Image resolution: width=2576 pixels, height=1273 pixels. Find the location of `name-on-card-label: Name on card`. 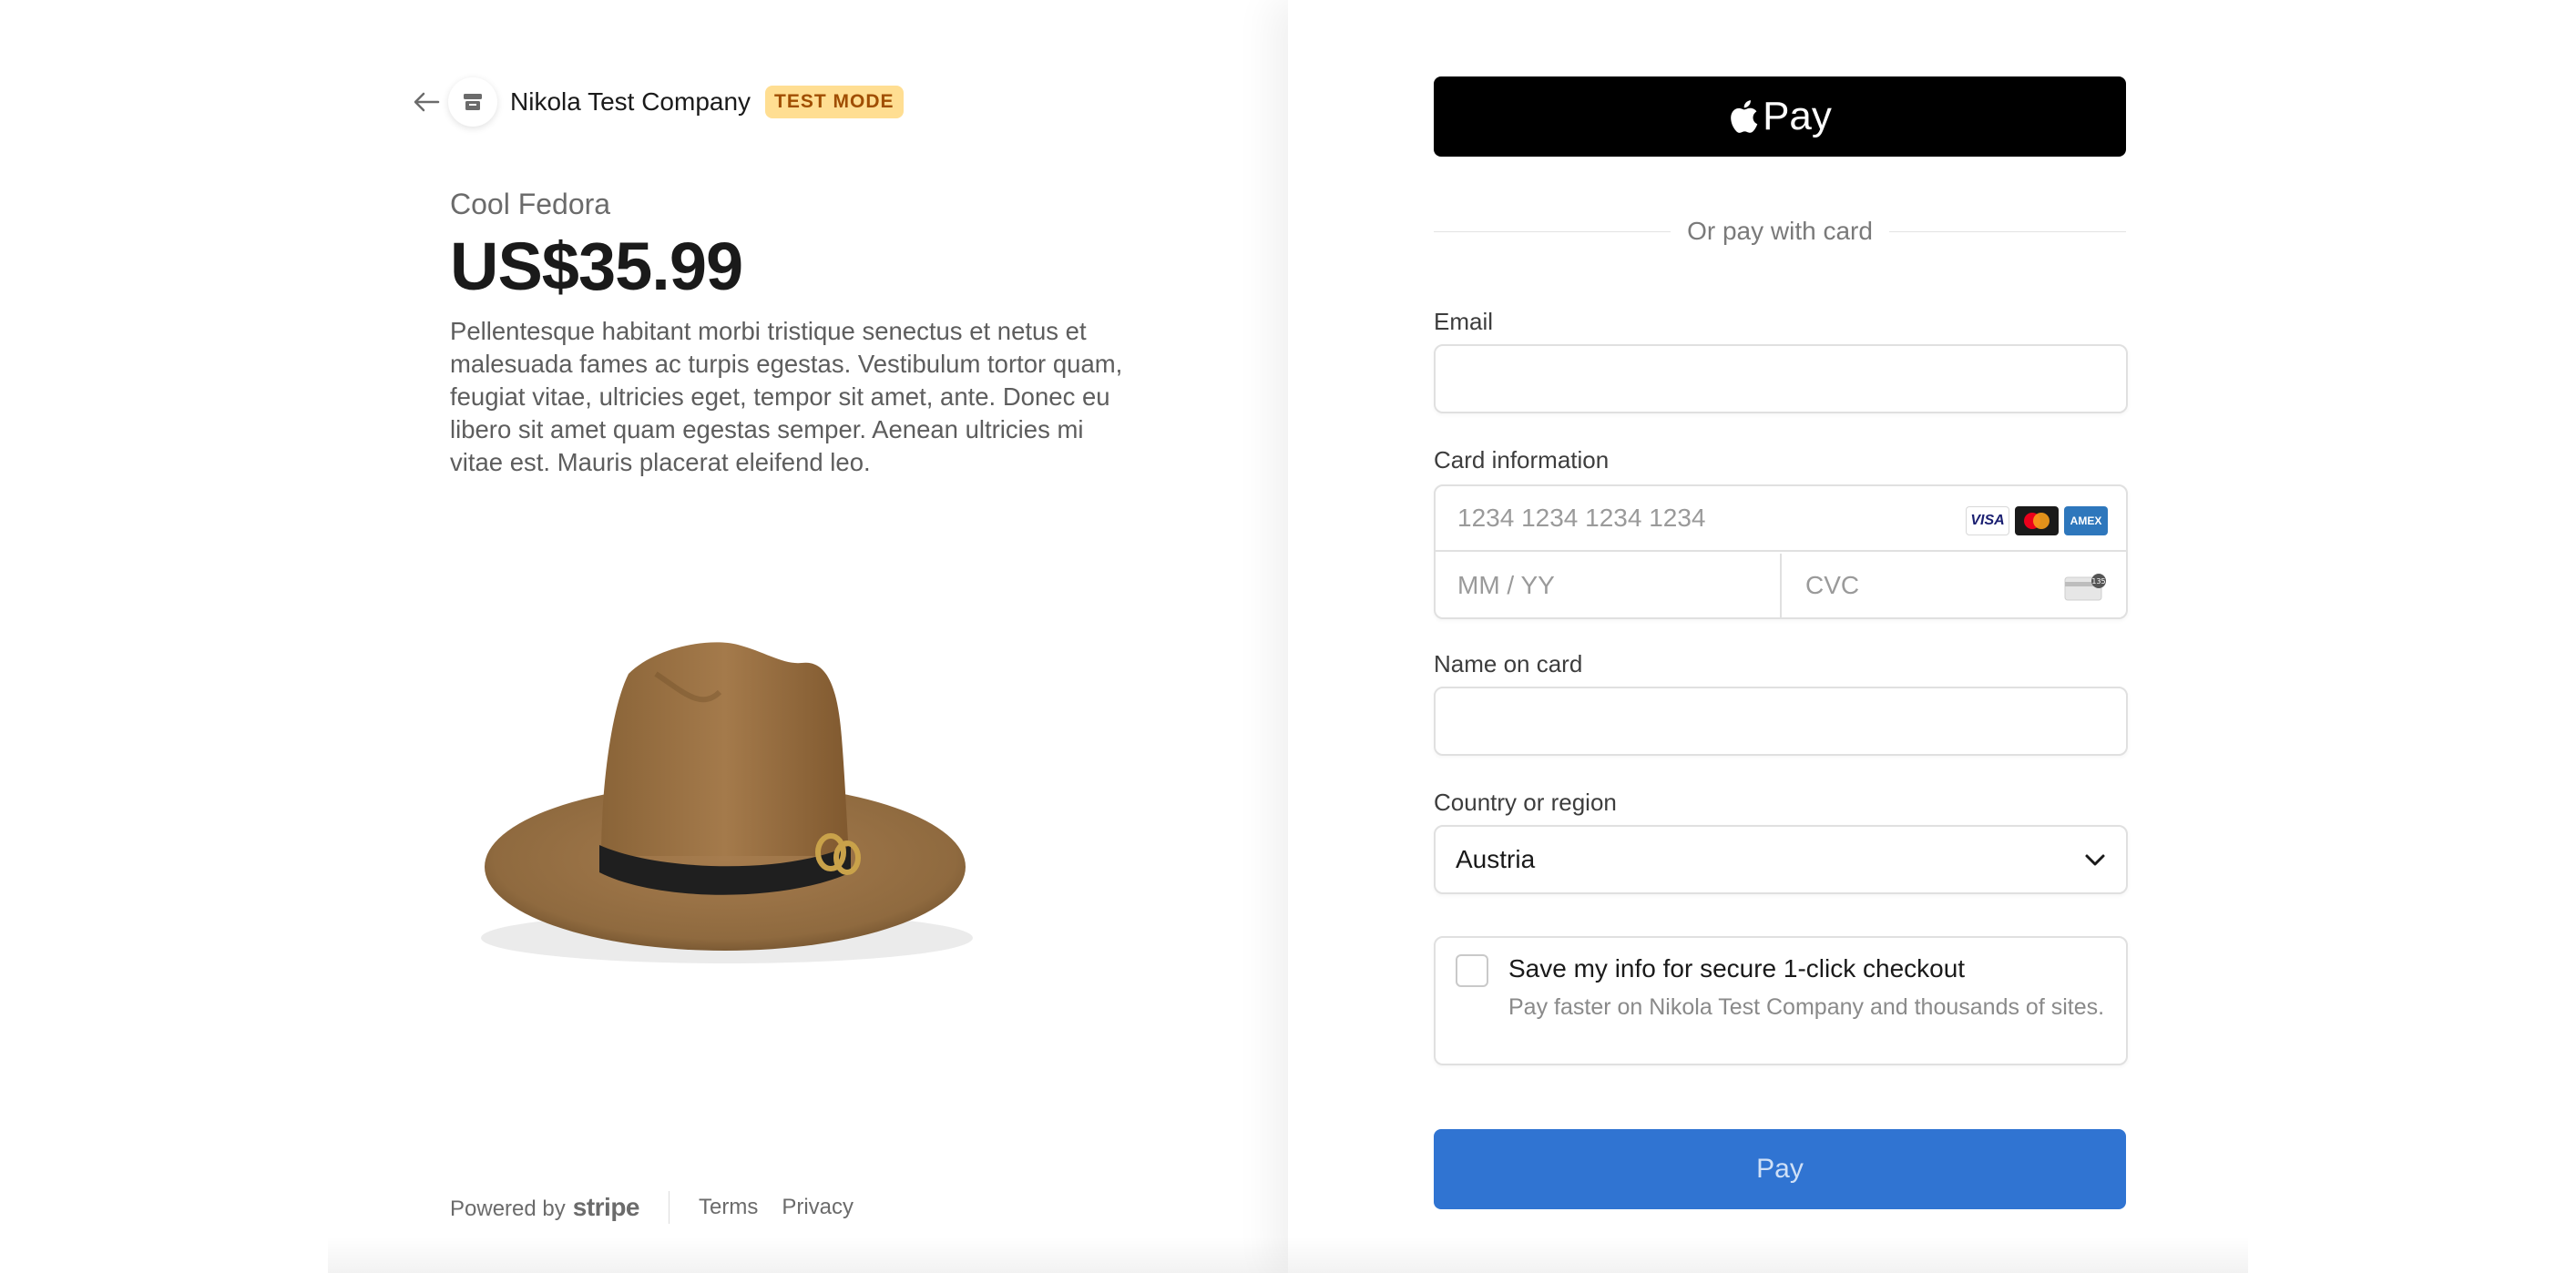

name-on-card-label: Name on card is located at coordinates (1508, 664).